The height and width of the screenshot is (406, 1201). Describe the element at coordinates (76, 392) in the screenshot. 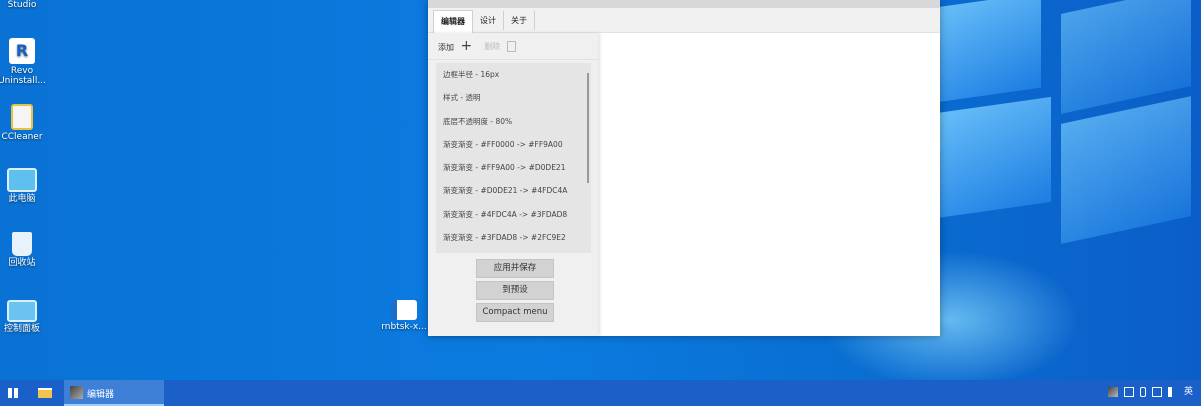

I see `app-icon` at that location.